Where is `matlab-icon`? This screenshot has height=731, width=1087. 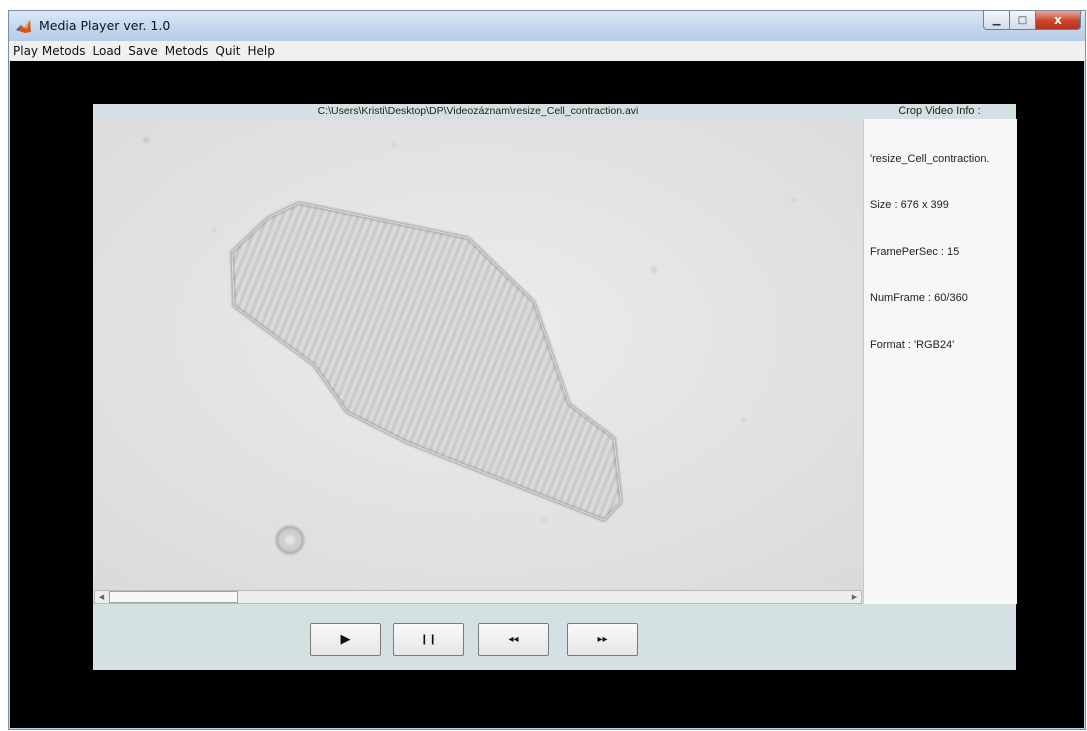
matlab-icon is located at coordinates (23, 26).